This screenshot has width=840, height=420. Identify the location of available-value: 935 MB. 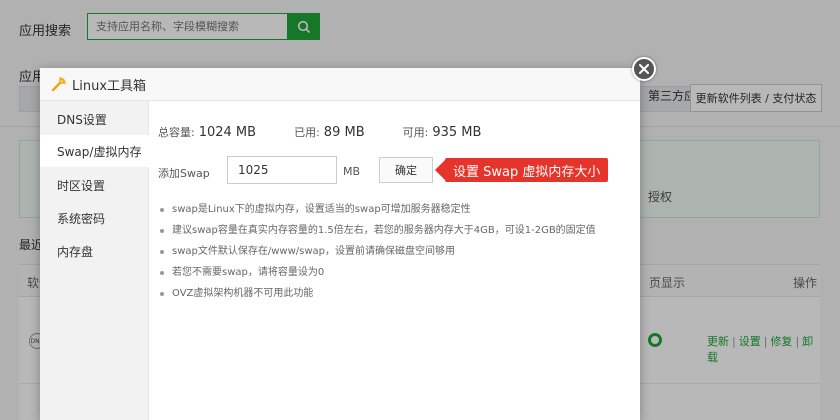
(457, 132).